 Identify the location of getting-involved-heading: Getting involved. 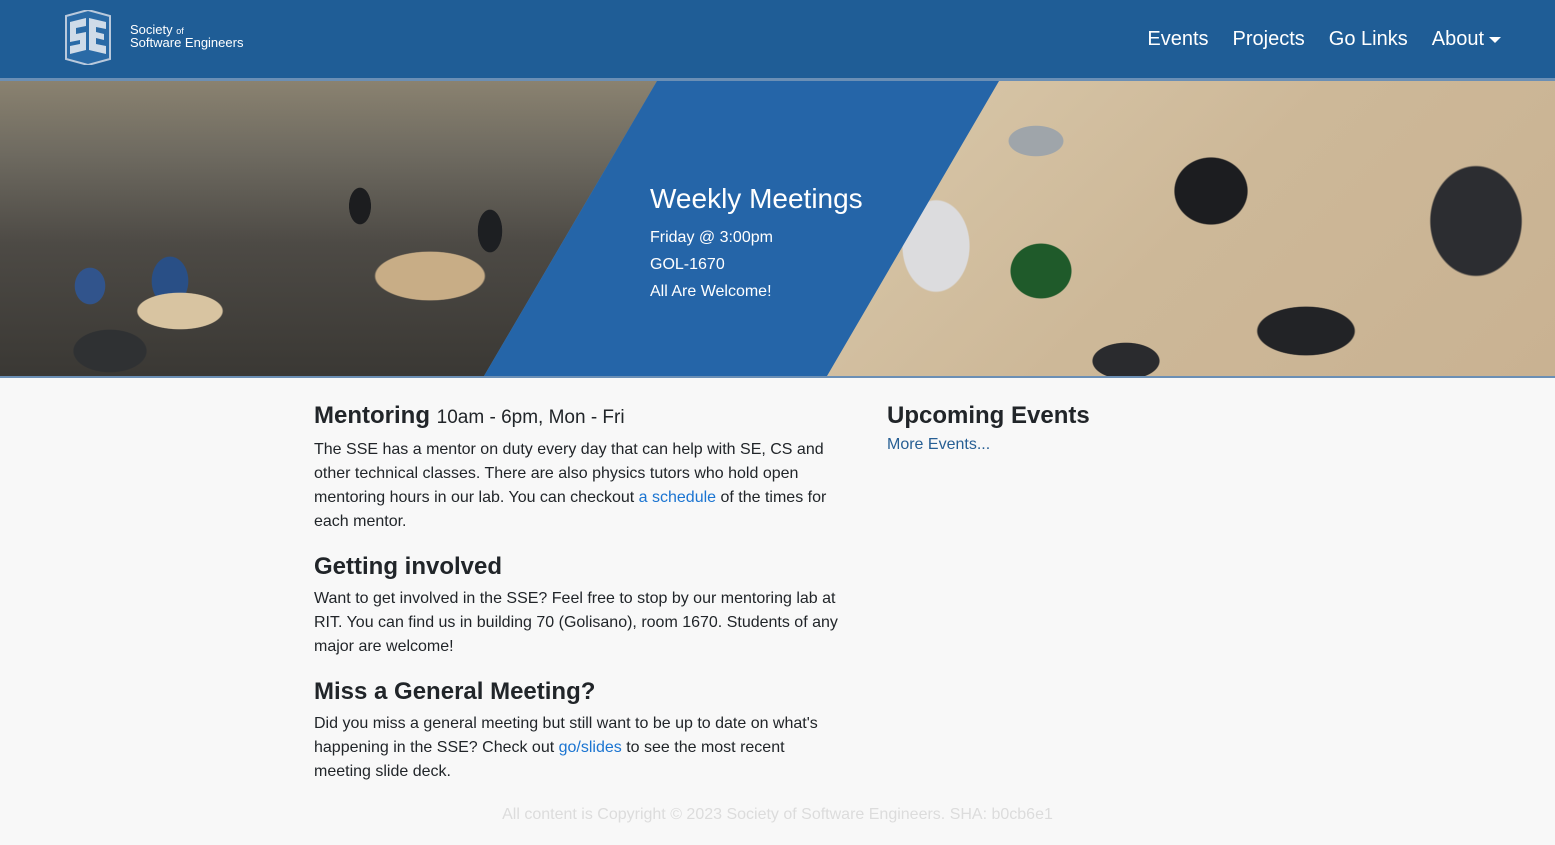
(408, 566).